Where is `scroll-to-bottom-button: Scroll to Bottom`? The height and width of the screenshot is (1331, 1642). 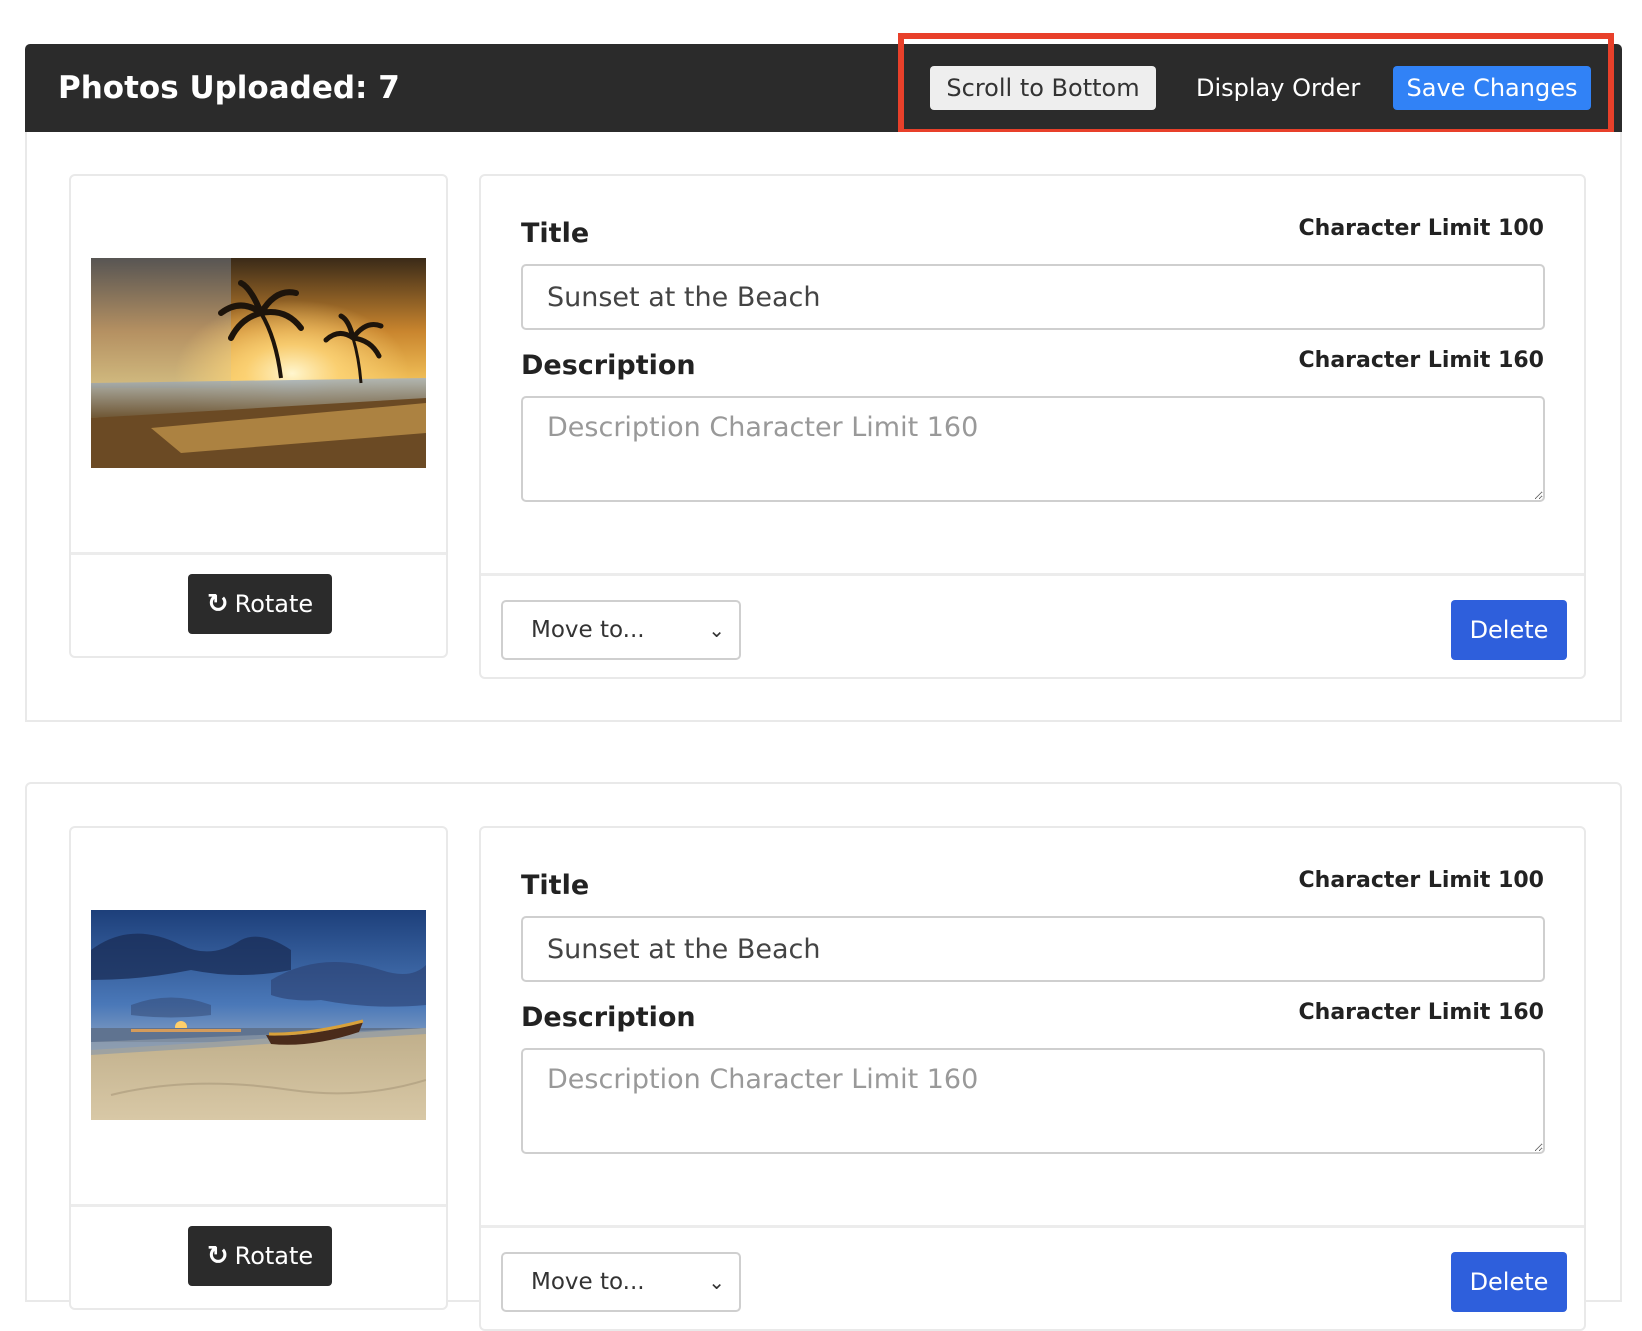
scroll-to-bottom-button: Scroll to Bottom is located at coordinates (1043, 88).